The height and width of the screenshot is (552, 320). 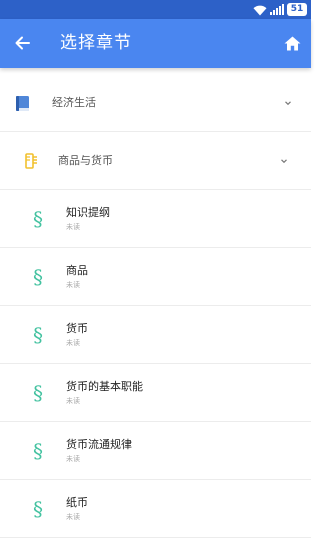 I want to click on section-item: § 知识提纲 未读, so click(x=155, y=219).